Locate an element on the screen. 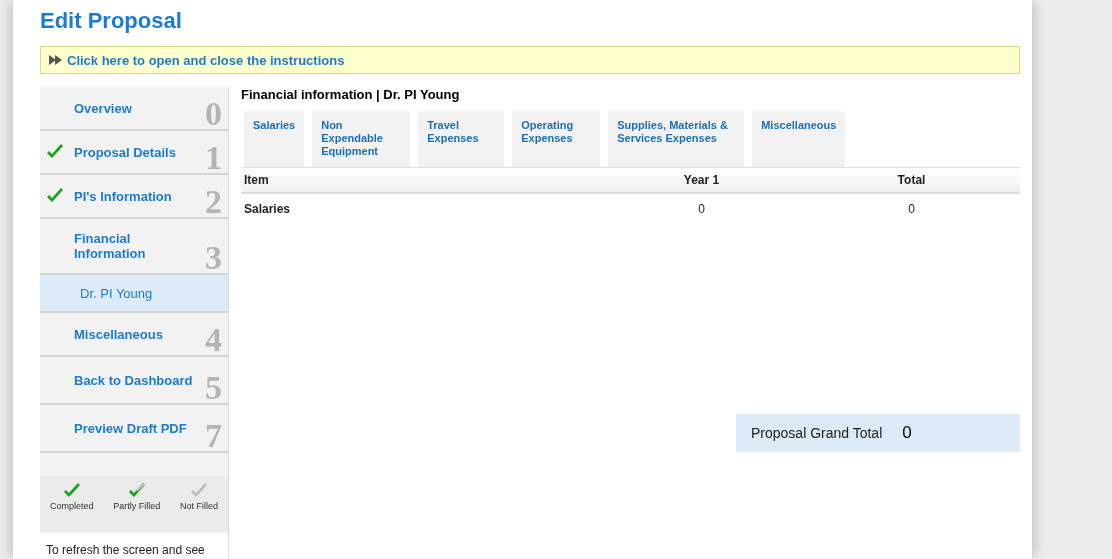 The width and height of the screenshot is (1112, 559). double-arrow-icon is located at coordinates (56, 60).